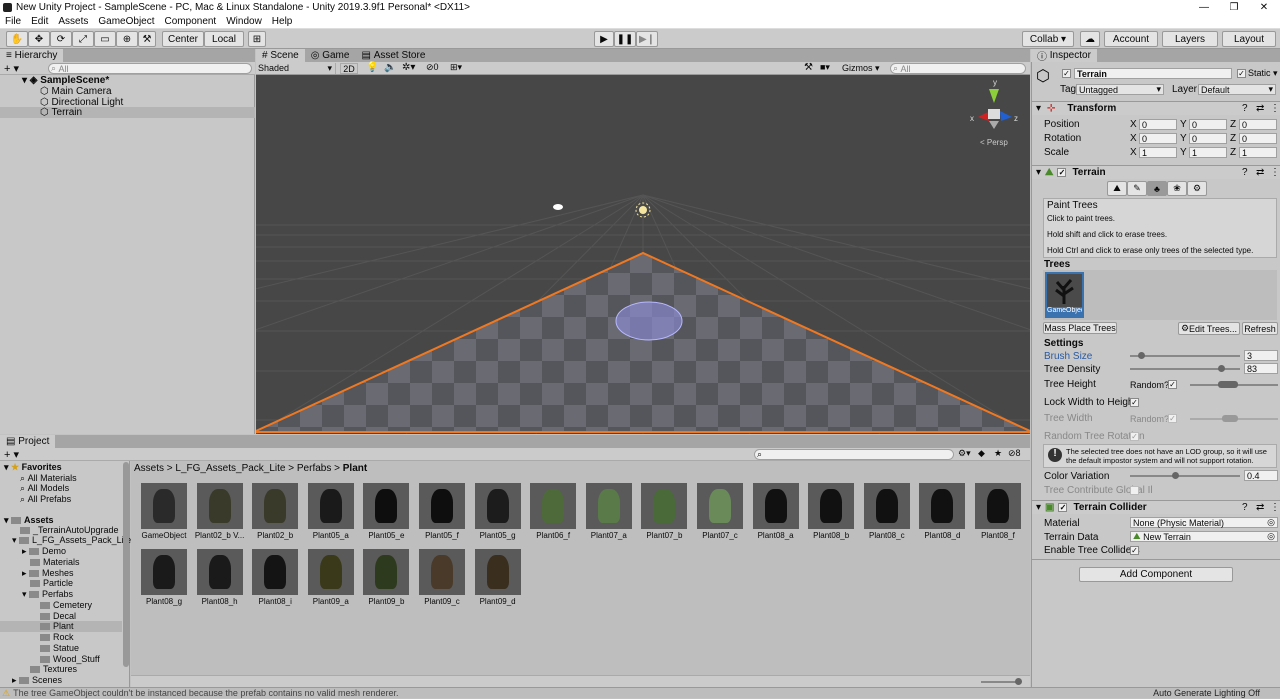 The height and width of the screenshot is (699, 1280). Describe the element at coordinates (1241, 73) in the screenshot. I see `static-checkbox: ✓` at that location.